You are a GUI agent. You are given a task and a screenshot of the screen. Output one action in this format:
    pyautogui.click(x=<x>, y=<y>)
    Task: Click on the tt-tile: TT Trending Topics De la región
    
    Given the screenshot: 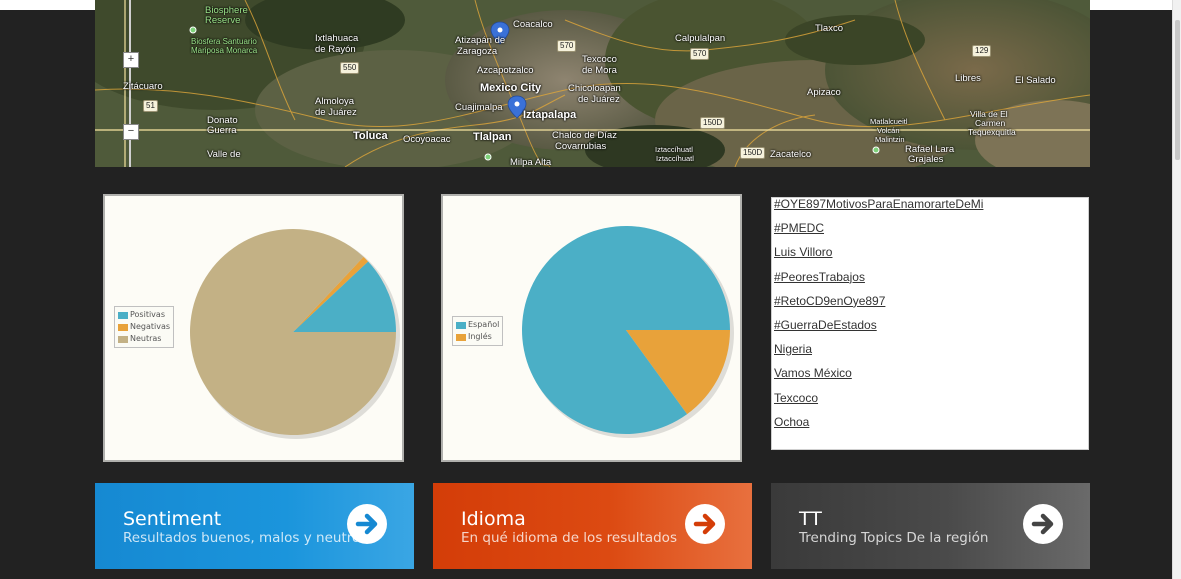 What is the action you would take?
    pyautogui.click(x=930, y=526)
    